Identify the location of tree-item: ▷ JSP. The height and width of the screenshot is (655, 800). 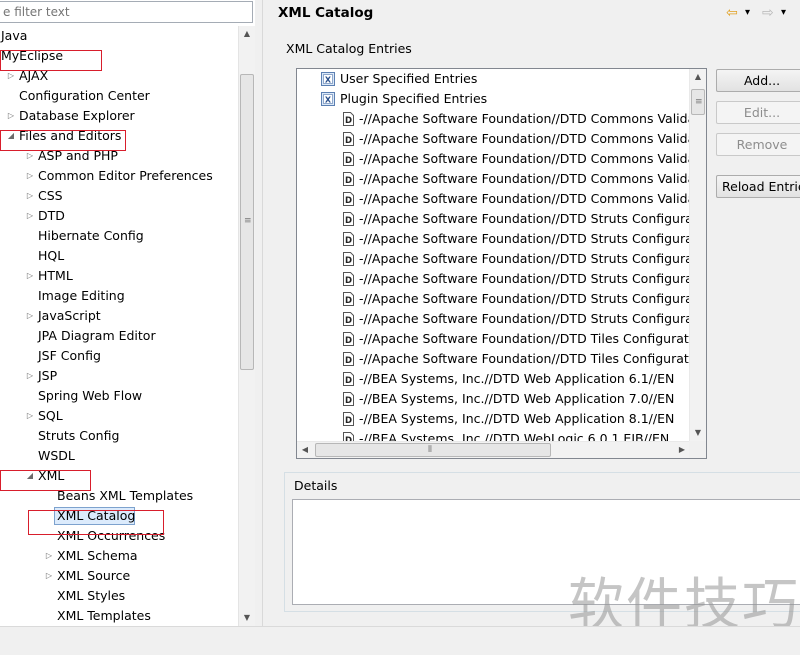
(119, 376).